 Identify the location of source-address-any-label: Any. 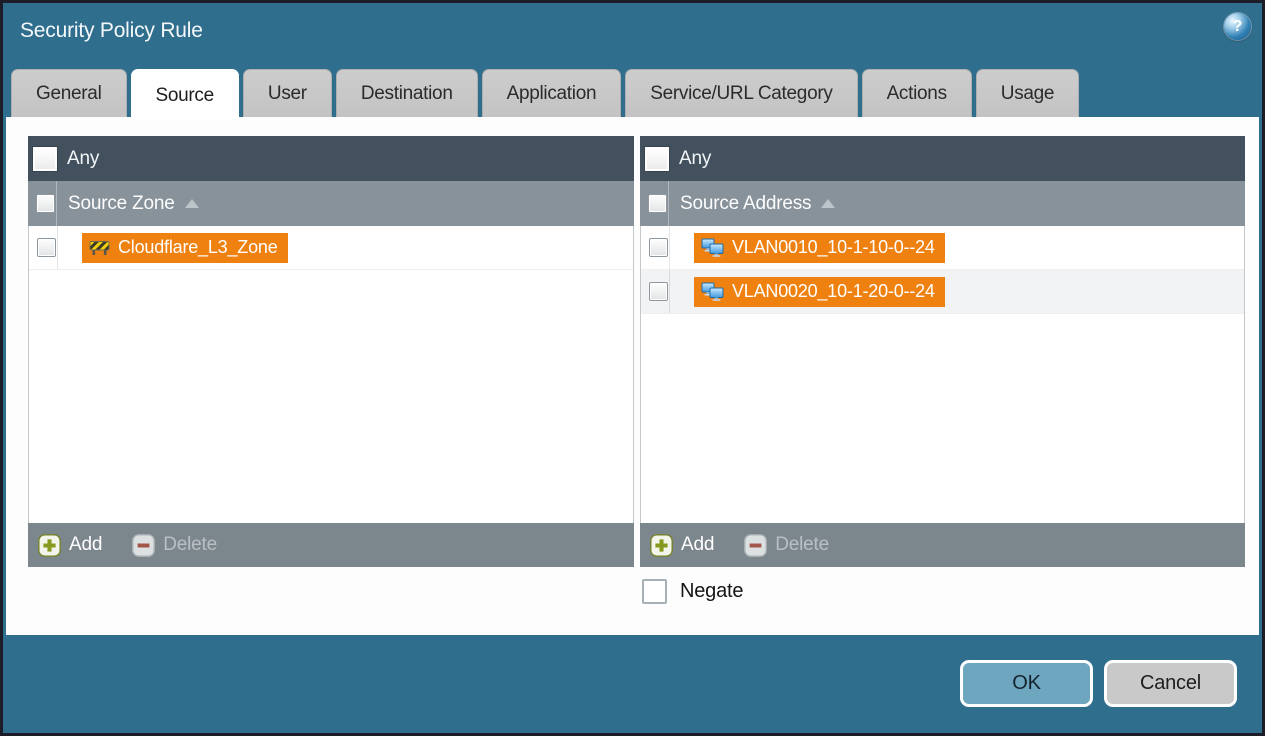
(695, 158).